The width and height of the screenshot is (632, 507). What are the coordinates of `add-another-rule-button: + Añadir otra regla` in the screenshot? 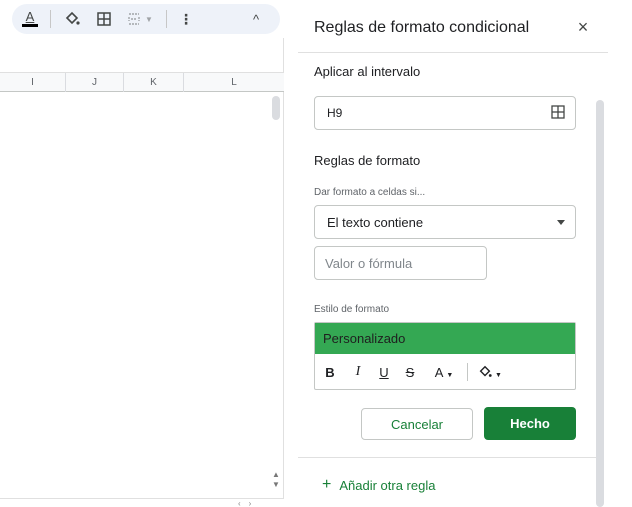 It's located at (378, 485).